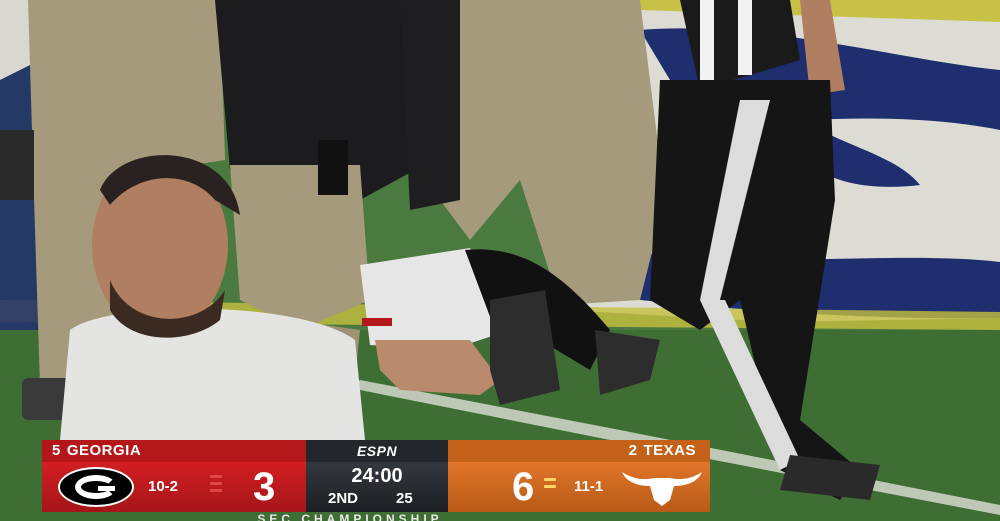 Image resolution: width=1000 pixels, height=521 pixels. Describe the element at coordinates (579, 451) in the screenshot. I see `away-team-strip: 2 TEXAS` at that location.